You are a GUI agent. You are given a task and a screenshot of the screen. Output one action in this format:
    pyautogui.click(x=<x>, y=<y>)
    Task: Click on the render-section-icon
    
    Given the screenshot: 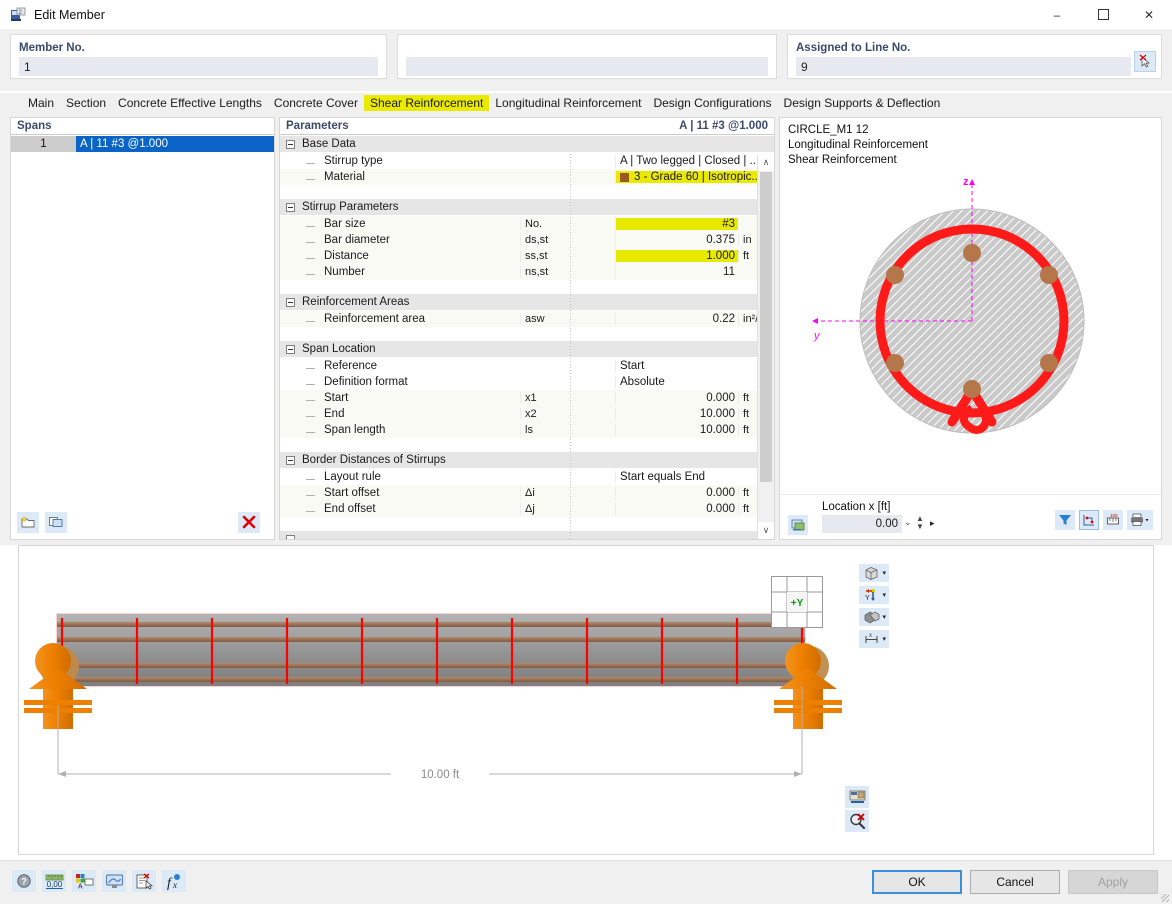 What is the action you would take?
    pyautogui.click(x=798, y=525)
    